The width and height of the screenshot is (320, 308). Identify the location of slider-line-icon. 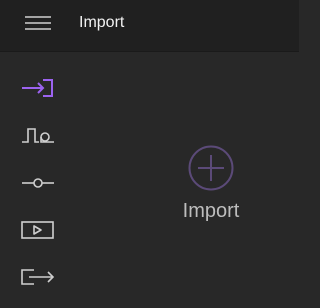
(38, 183).